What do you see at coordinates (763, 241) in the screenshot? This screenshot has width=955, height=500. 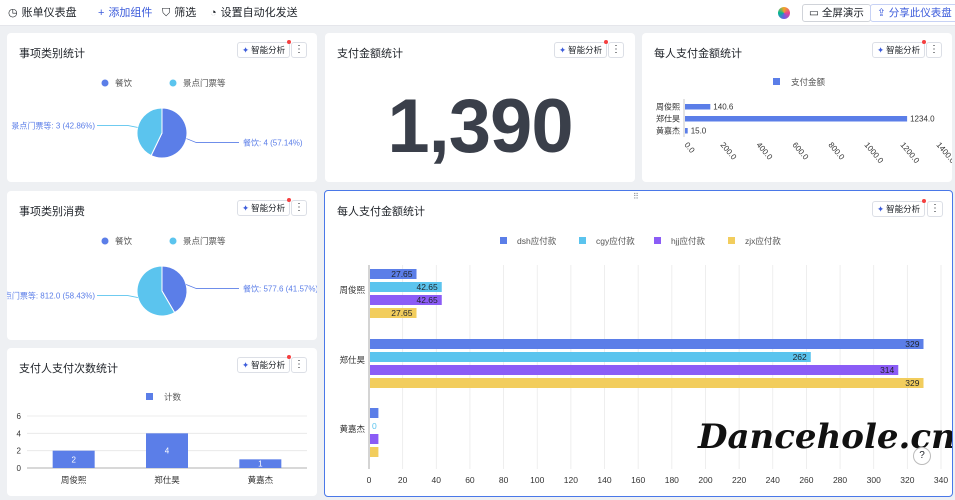 I see `legend-label: zjx应付款` at bounding box center [763, 241].